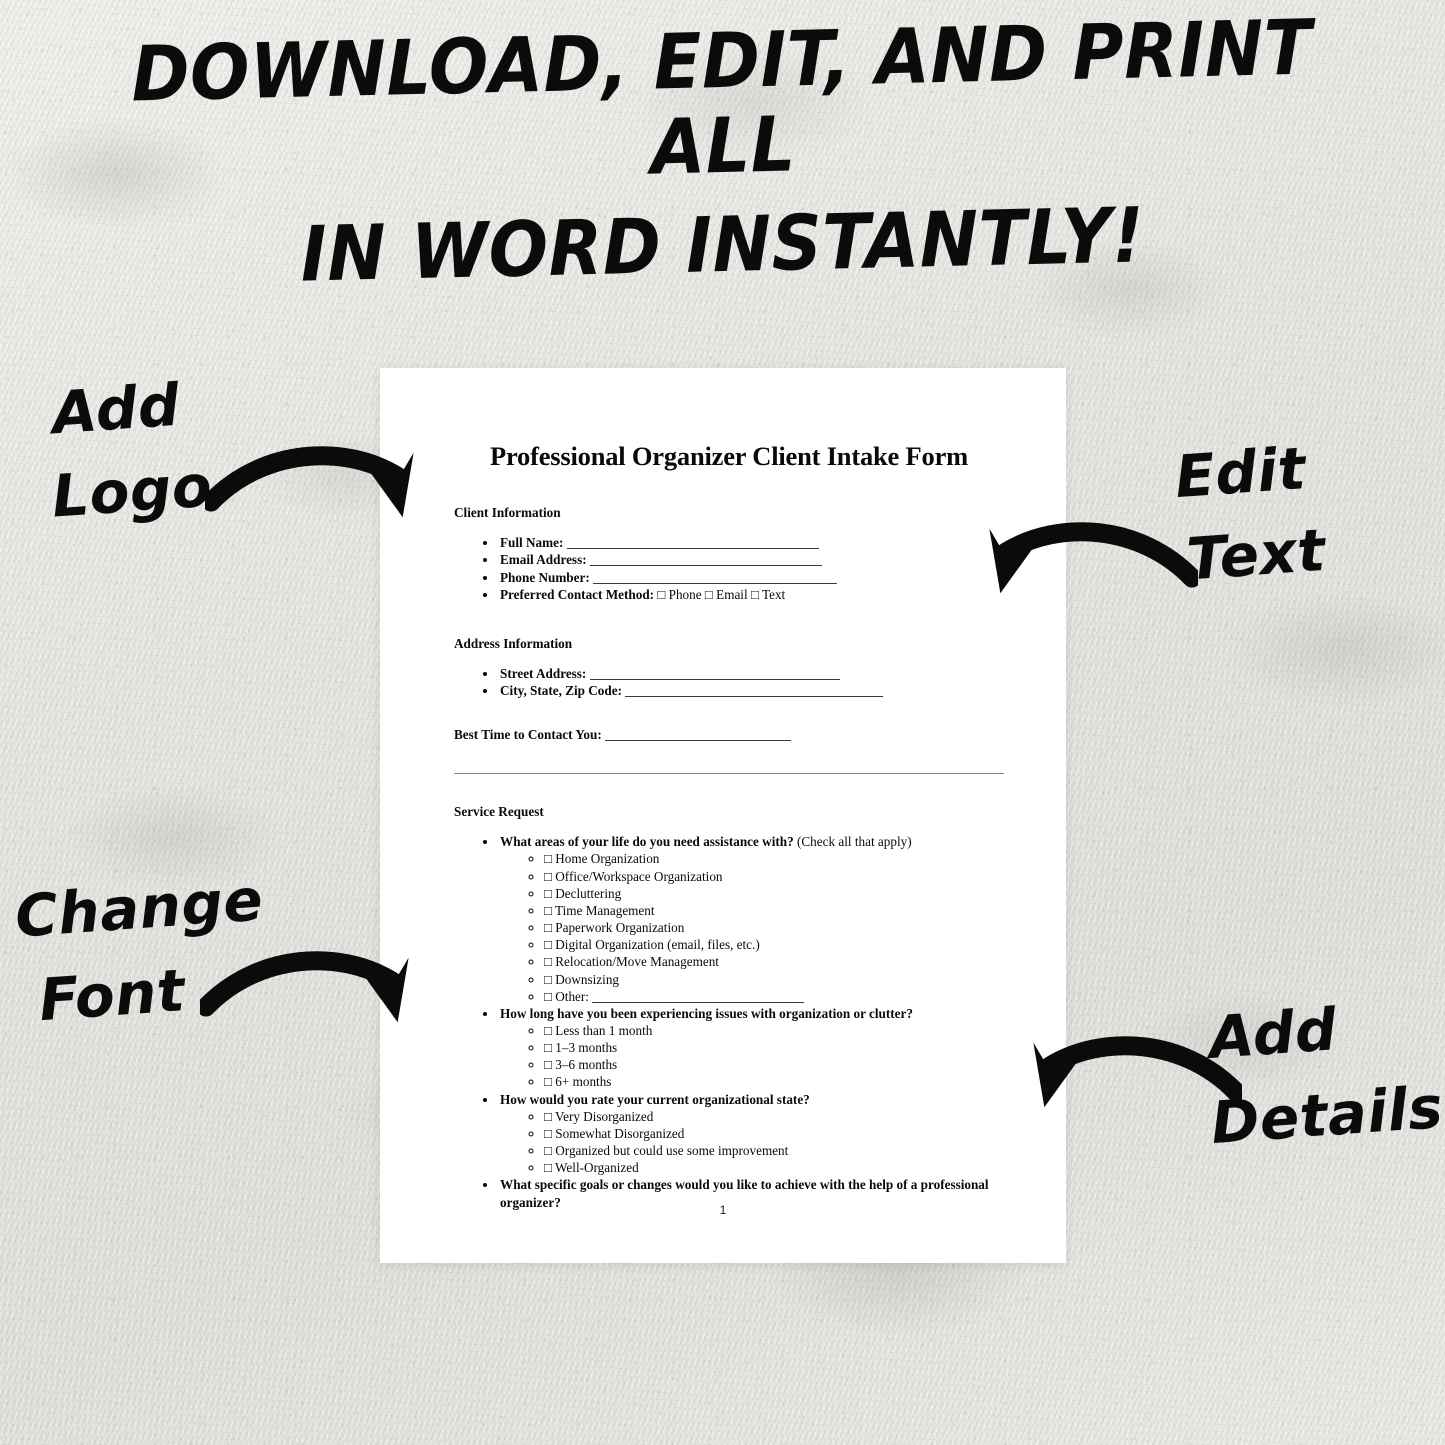  What do you see at coordinates (672, 1151) in the screenshot?
I see `option-label: Organized but could use some improvement` at bounding box center [672, 1151].